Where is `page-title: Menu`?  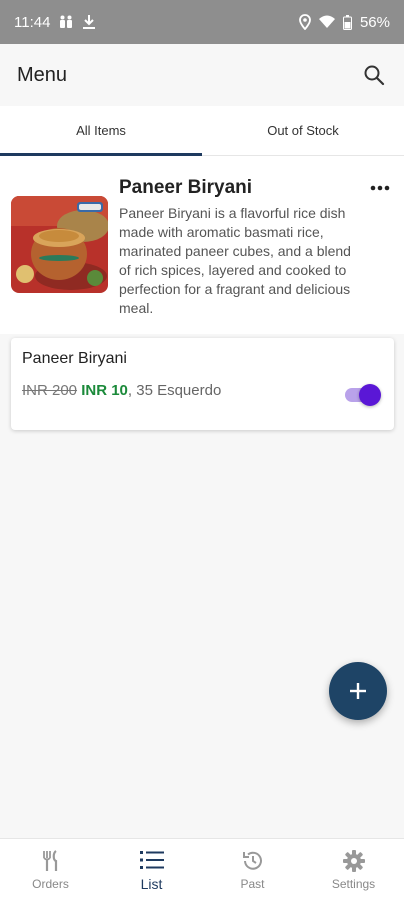
page-title: Menu is located at coordinates (42, 74).